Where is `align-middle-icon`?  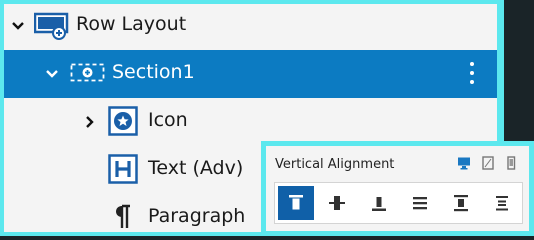
align-middle-icon is located at coordinates (337, 203).